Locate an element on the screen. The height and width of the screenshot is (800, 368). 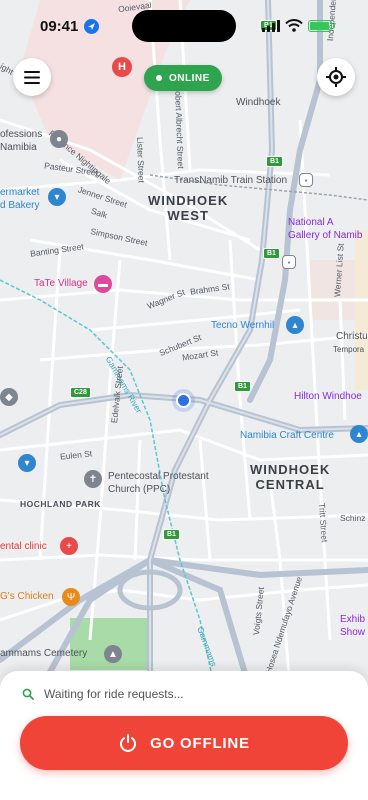
church-icon: ✝ is located at coordinates (93, 479).